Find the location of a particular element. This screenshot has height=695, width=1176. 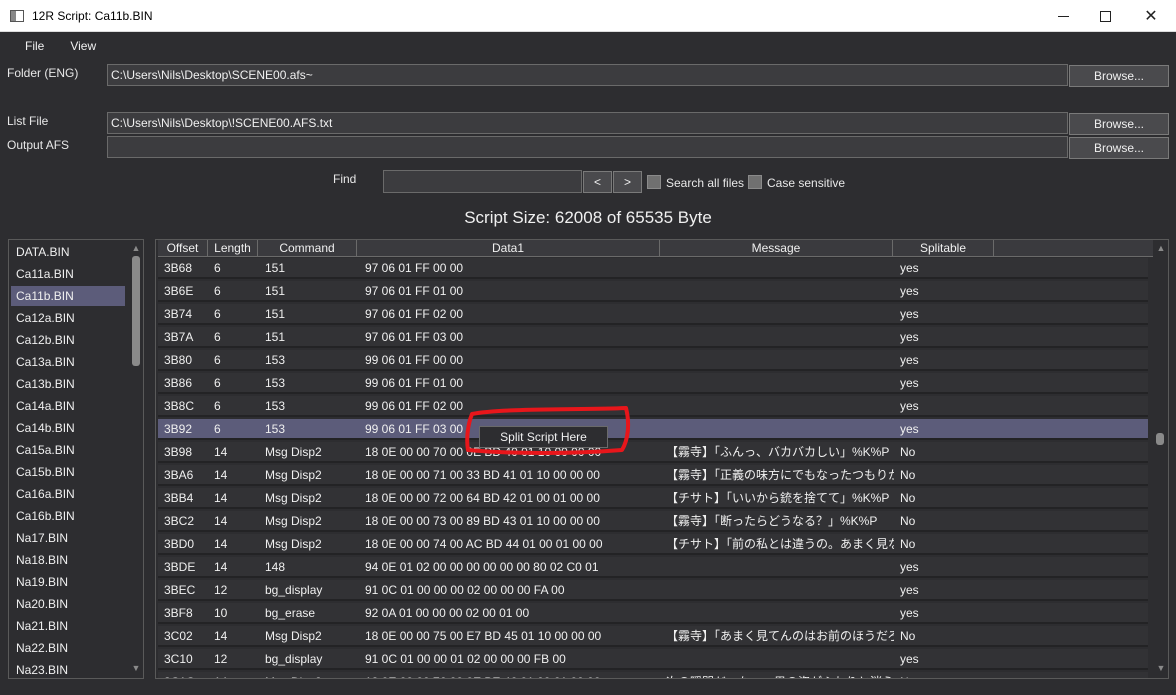

list-file-input: C:\Users\Nils\Desktop\!SCENE00.AFS.txt is located at coordinates (587, 123).